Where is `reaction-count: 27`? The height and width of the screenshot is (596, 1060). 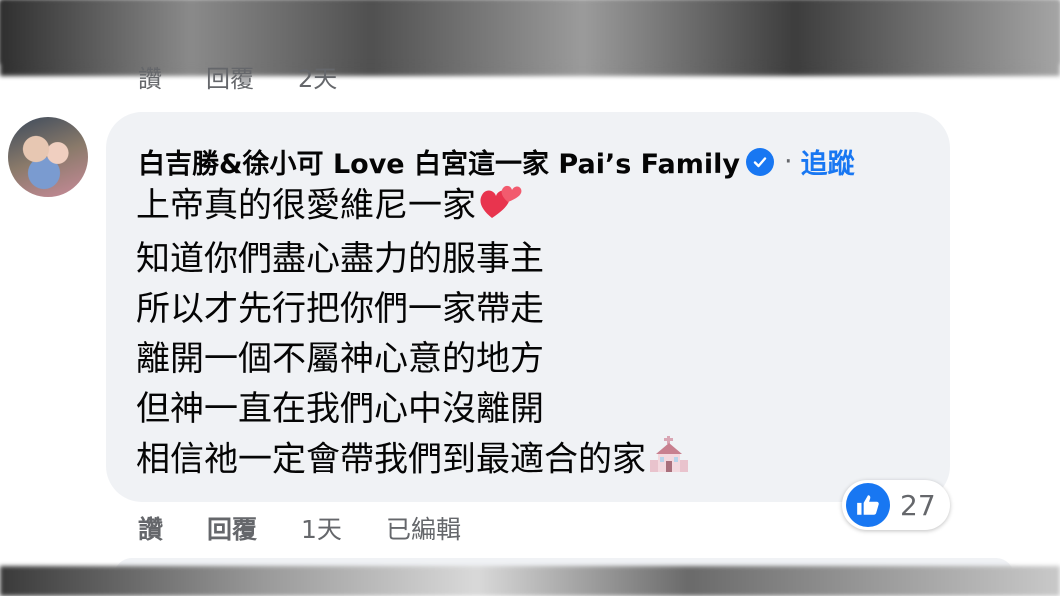 reaction-count: 27 is located at coordinates (918, 505).